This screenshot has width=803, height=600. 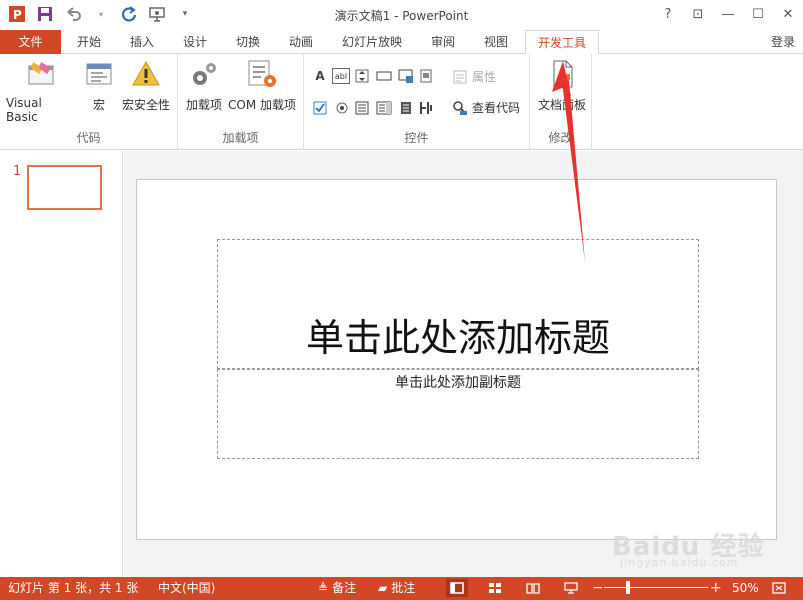 What do you see at coordinates (679, 562) in the screenshot?
I see `watermark-url: jingyan.baidu.com` at bounding box center [679, 562].